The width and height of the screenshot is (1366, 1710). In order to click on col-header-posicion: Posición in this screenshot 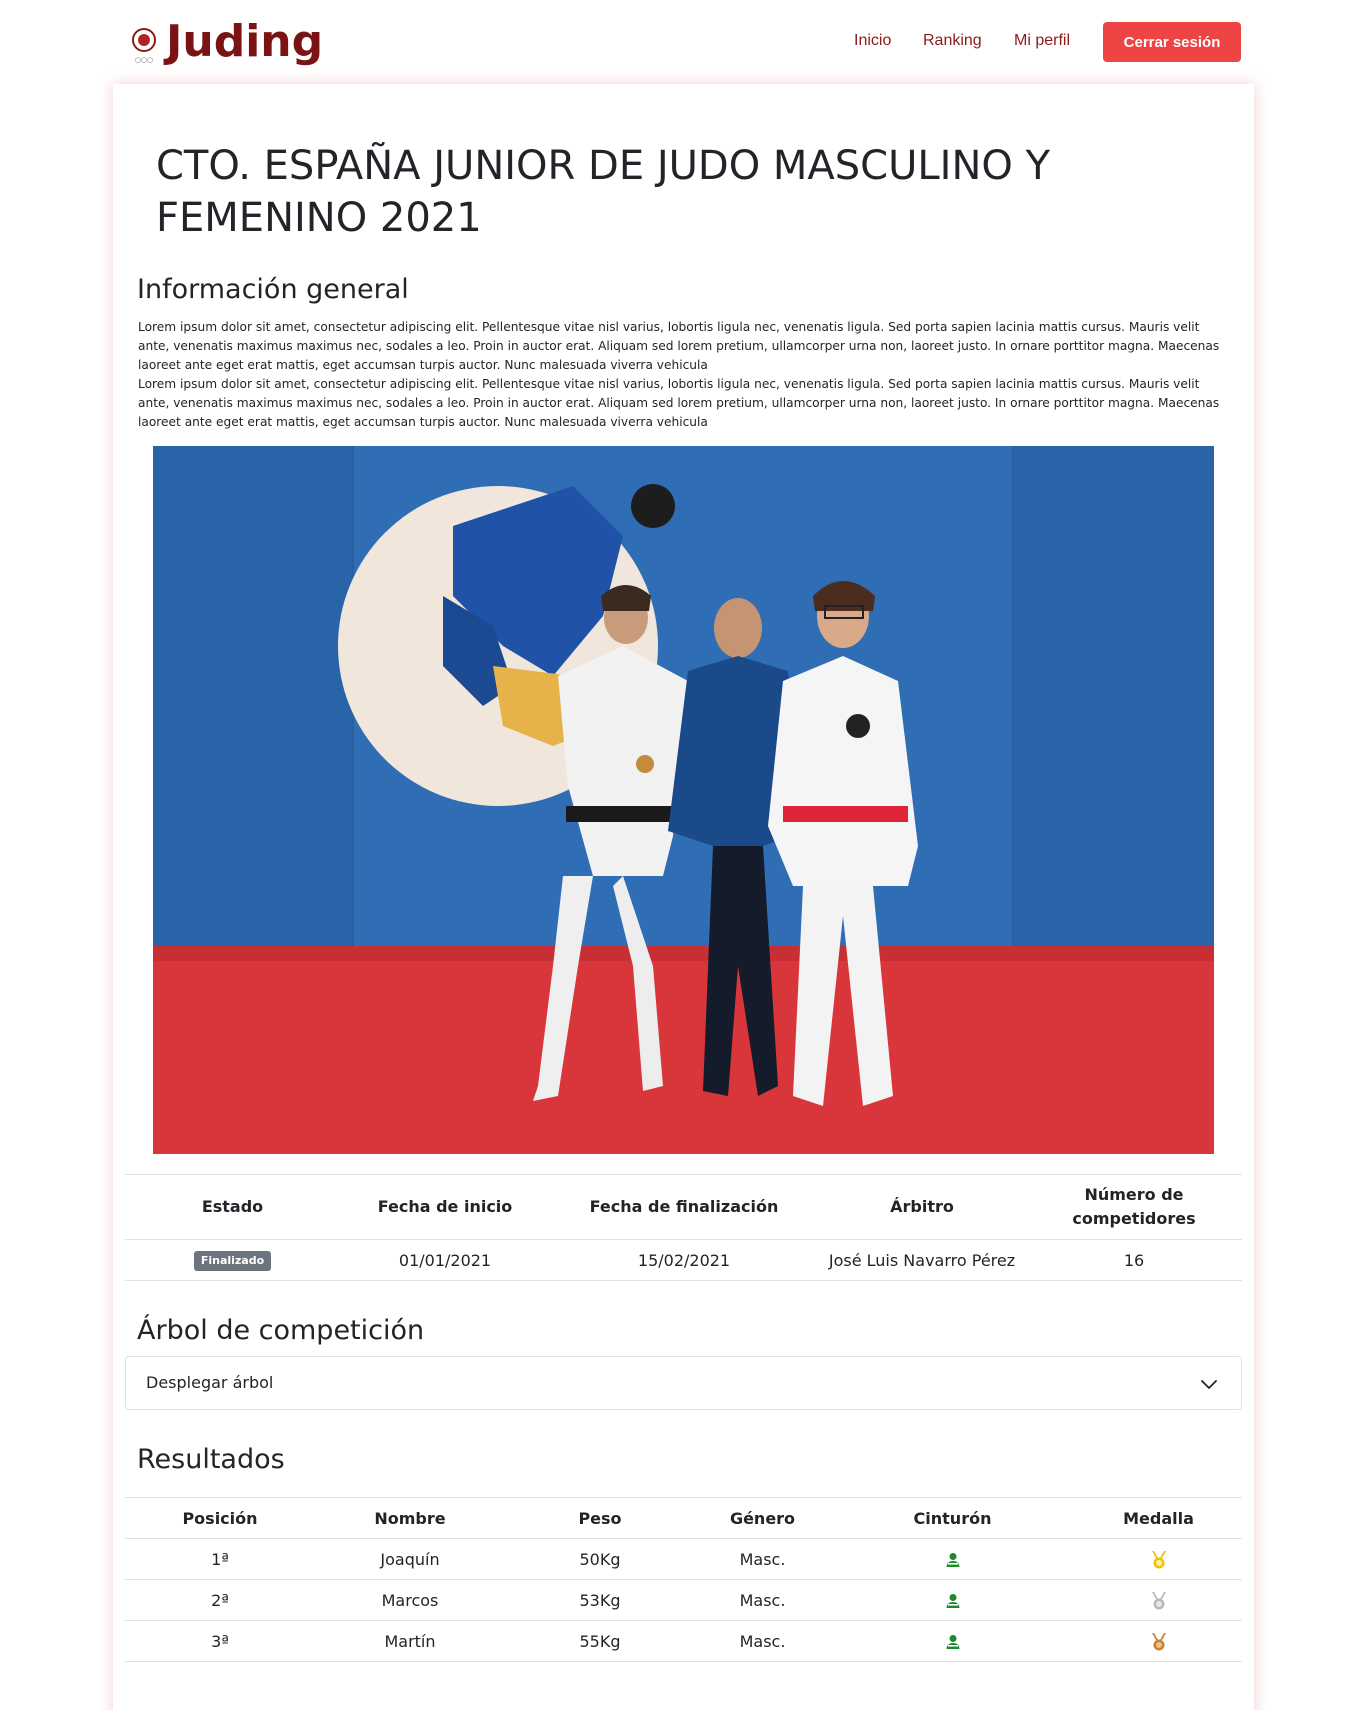, I will do `click(220, 1518)`.